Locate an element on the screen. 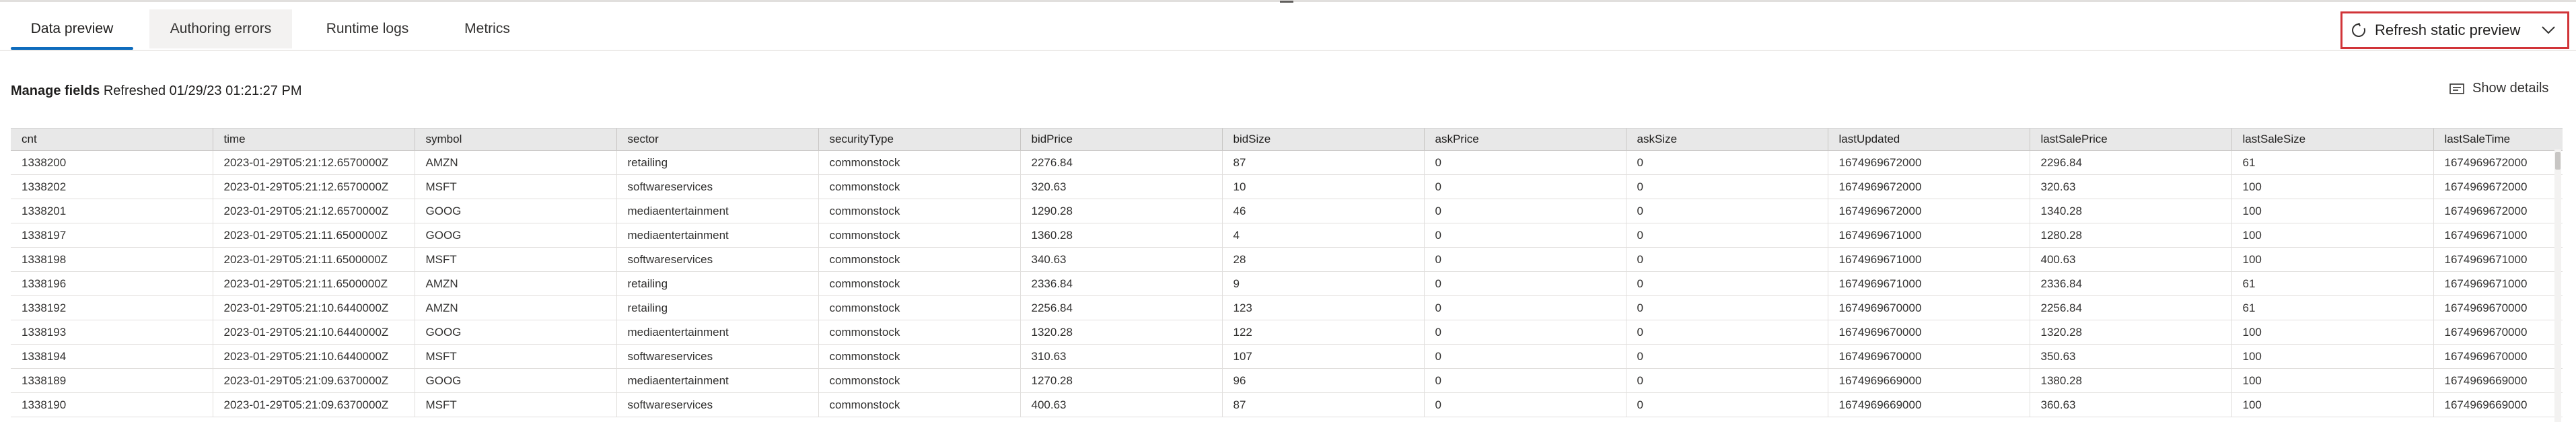 Image resolution: width=2576 pixels, height=422 pixels. column-header: lastSaleSize is located at coordinates (2332, 140).